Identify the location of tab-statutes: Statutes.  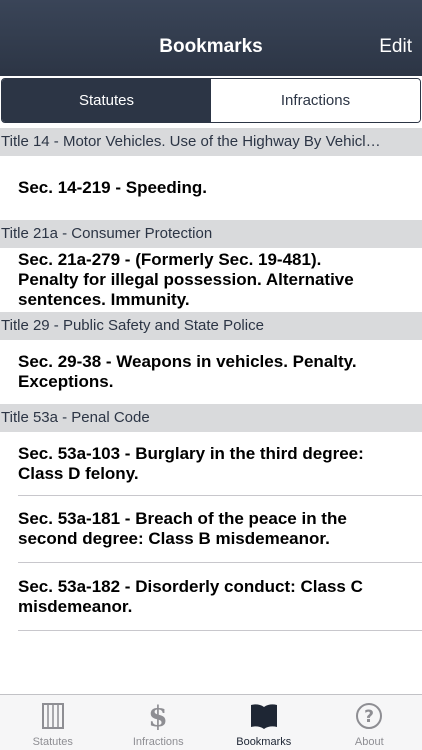
(53, 722).